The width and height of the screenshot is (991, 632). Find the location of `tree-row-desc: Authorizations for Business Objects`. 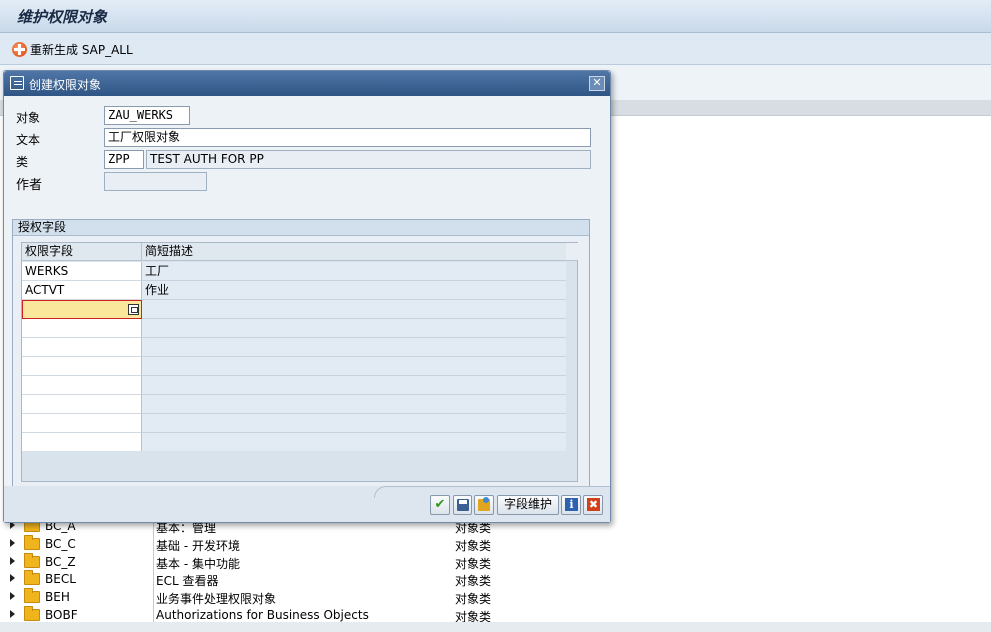

tree-row-desc: Authorizations for Business Objects is located at coordinates (262, 615).